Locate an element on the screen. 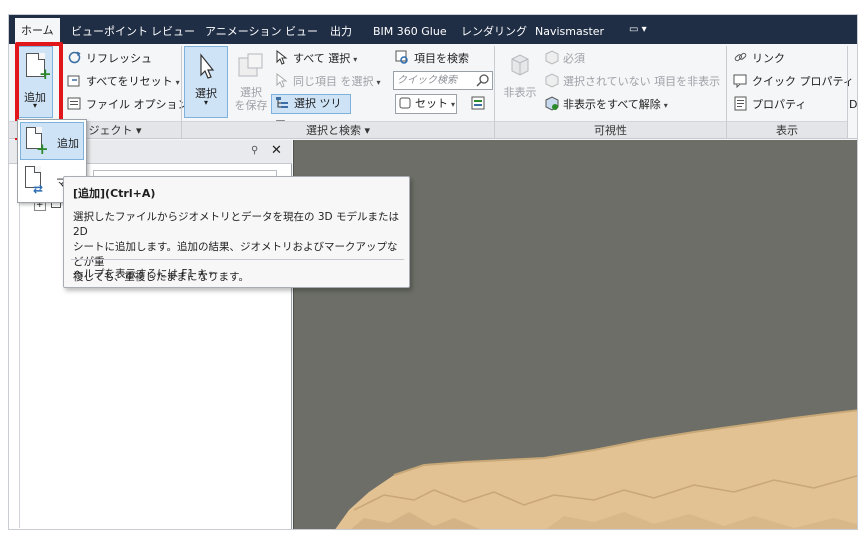 The height and width of the screenshot is (536, 865). save-selection-icon is located at coordinates (250, 65).